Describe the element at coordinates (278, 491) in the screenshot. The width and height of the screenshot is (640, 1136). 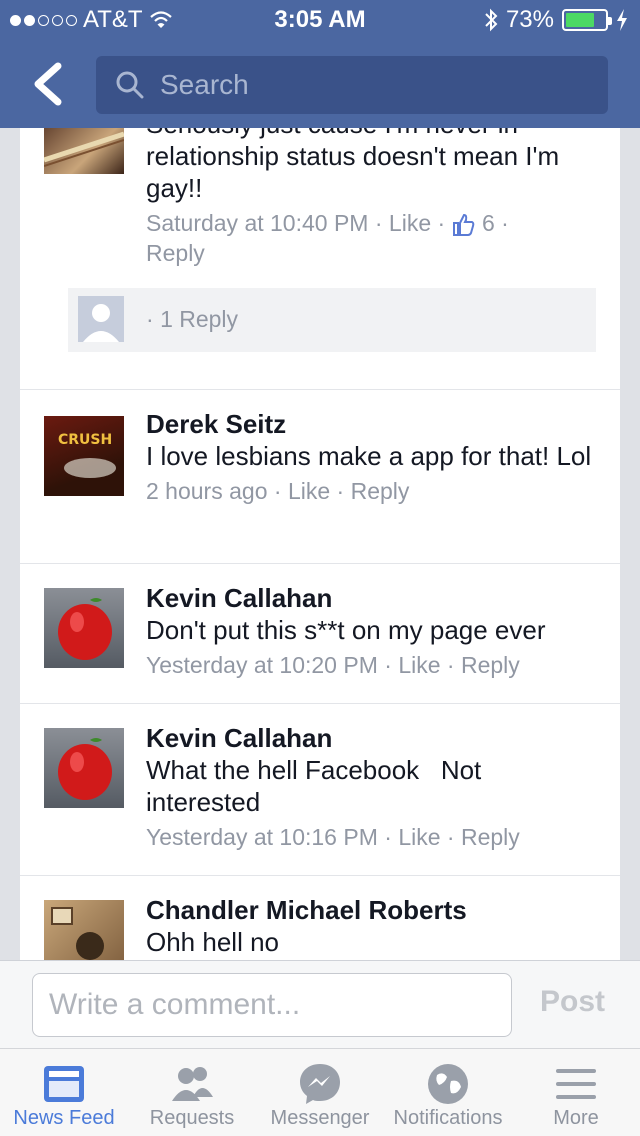
I see `comment-meta: 2 hours ago · Like · Reply` at that location.